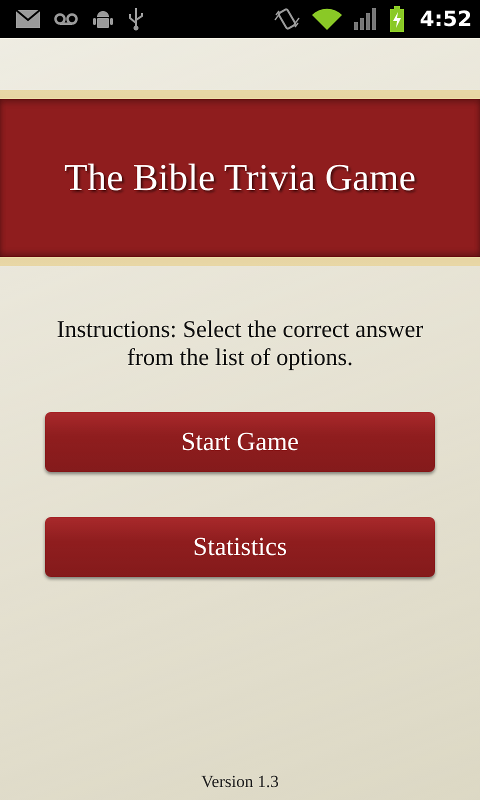 This screenshot has height=800, width=480. What do you see at coordinates (240, 344) in the screenshot?
I see `instructions-text: Instructions: Select the correct answer from the list of options.` at bounding box center [240, 344].